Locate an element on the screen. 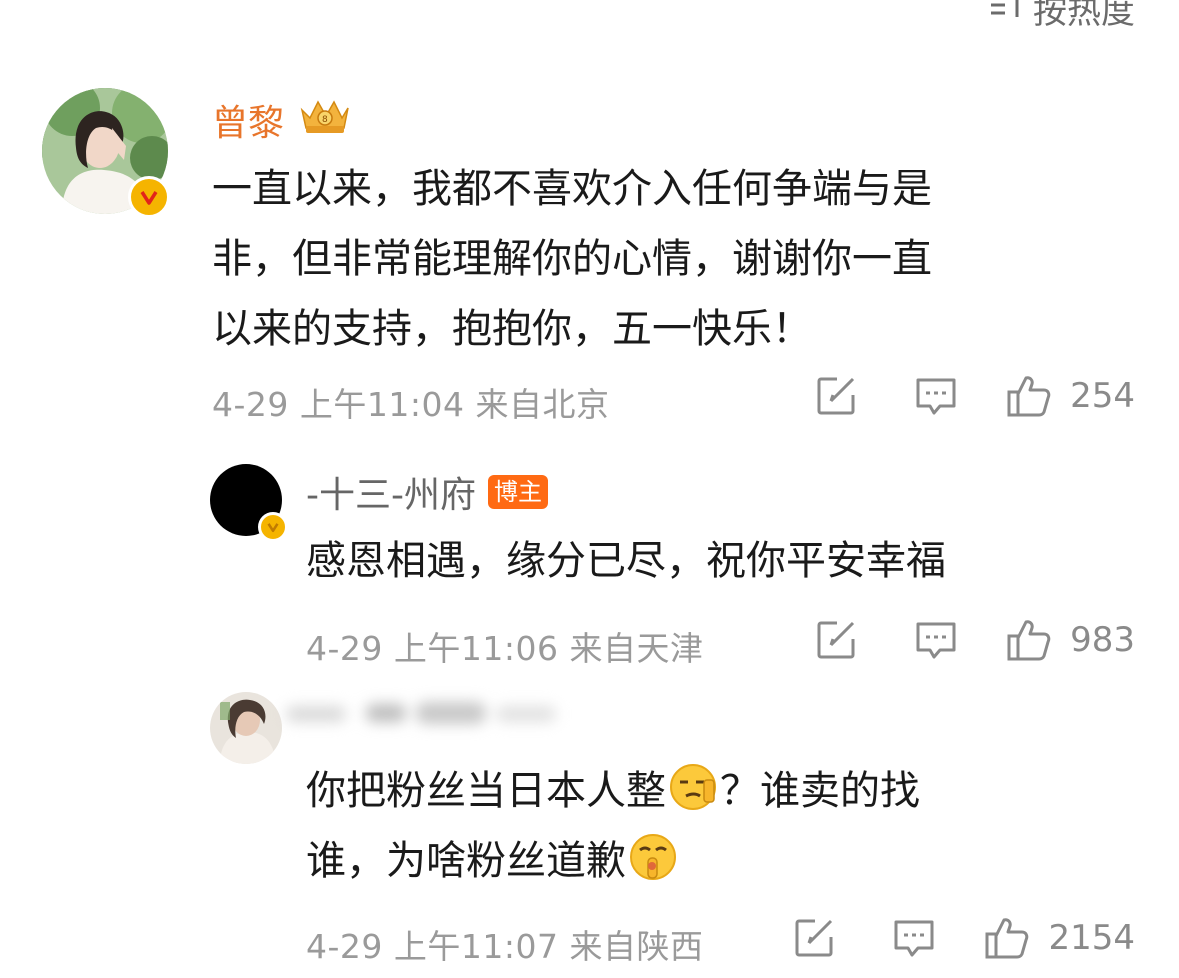 This screenshot has width=1179, height=978. comment-body: 你把粉丝当日本人整 ？谁卖的找 谁，为啥粉丝道歉 is located at coordinates (731, 826).